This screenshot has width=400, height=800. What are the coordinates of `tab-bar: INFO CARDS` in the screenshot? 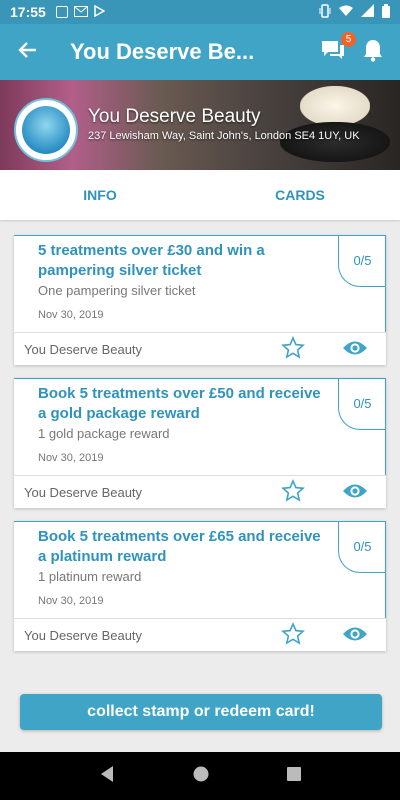 It's located at (200, 195).